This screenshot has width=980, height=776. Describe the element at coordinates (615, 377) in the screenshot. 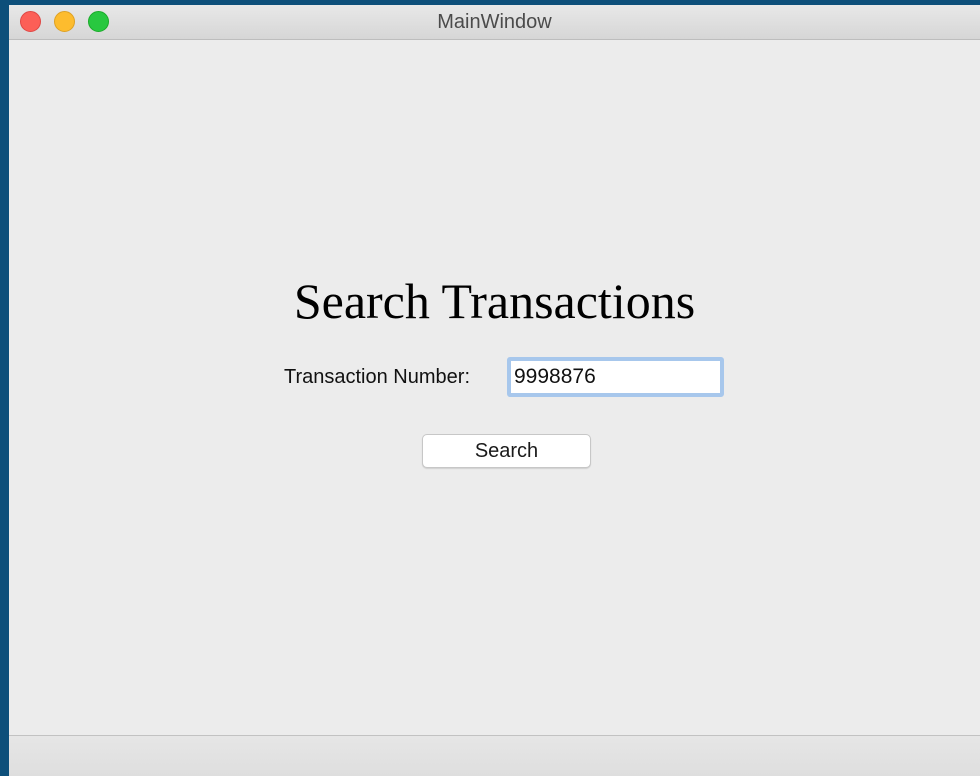

I see `transaction-number-input: 9998876` at that location.